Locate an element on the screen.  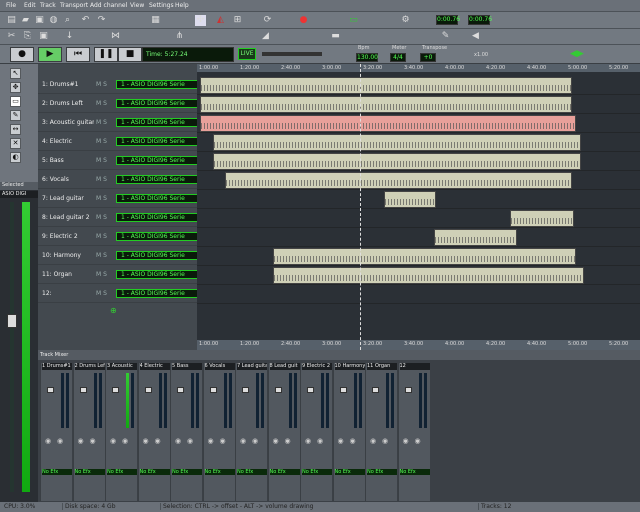
rewind-button: ⏮ is located at coordinates (78, 54).